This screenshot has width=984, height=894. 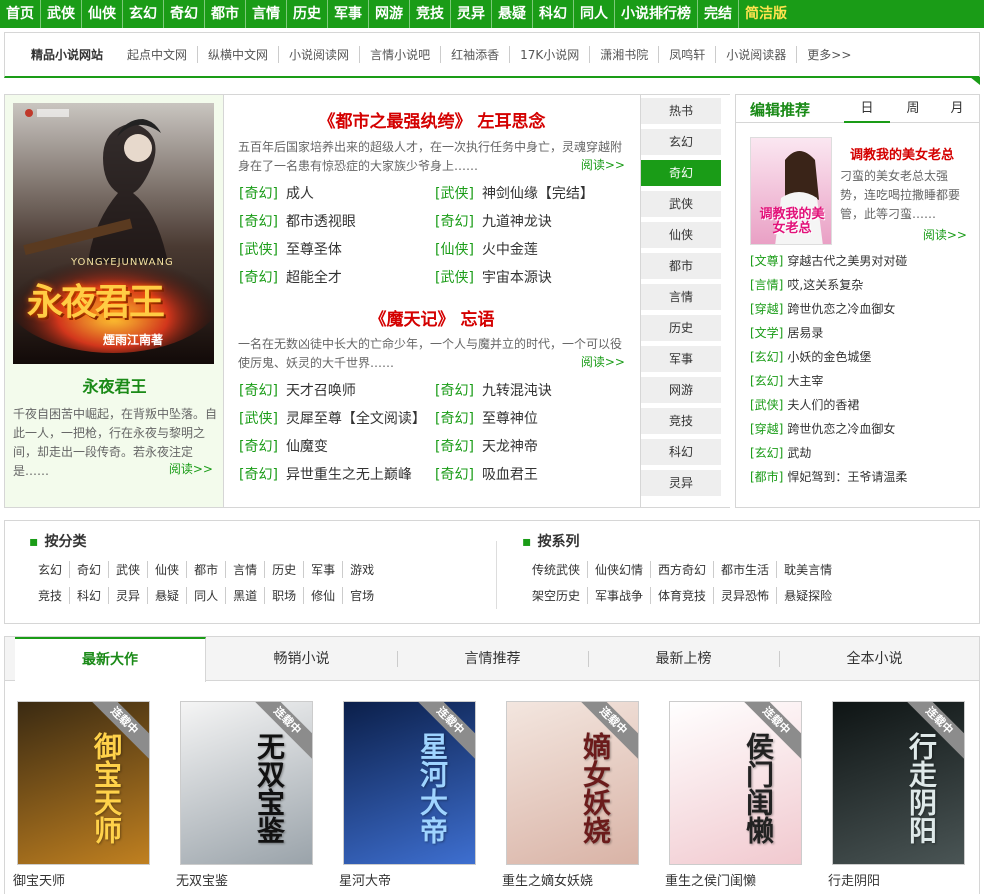 What do you see at coordinates (829, 357) in the screenshot?
I see `book-name-link: 小妖的金色城堡` at bounding box center [829, 357].